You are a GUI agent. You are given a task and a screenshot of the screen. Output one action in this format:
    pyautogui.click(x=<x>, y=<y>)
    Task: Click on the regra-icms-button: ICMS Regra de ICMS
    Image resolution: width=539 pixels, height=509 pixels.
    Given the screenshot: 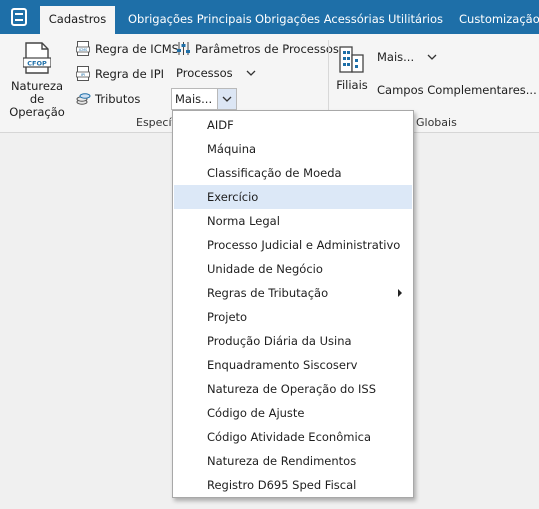 What is the action you would take?
    pyautogui.click(x=127, y=48)
    